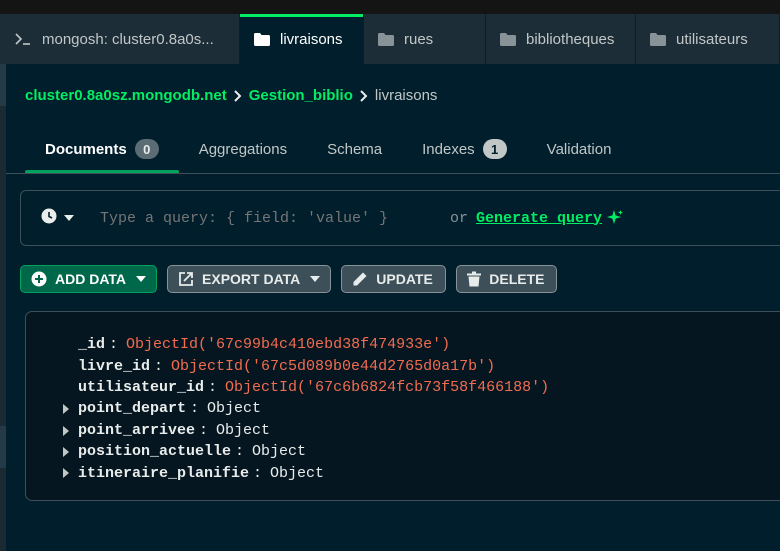 This screenshot has width=780, height=551. Describe the element at coordinates (333, 366) in the screenshot. I see `field-value: ObjectId('67c5d089b0e44d2765d0a17b')` at that location.